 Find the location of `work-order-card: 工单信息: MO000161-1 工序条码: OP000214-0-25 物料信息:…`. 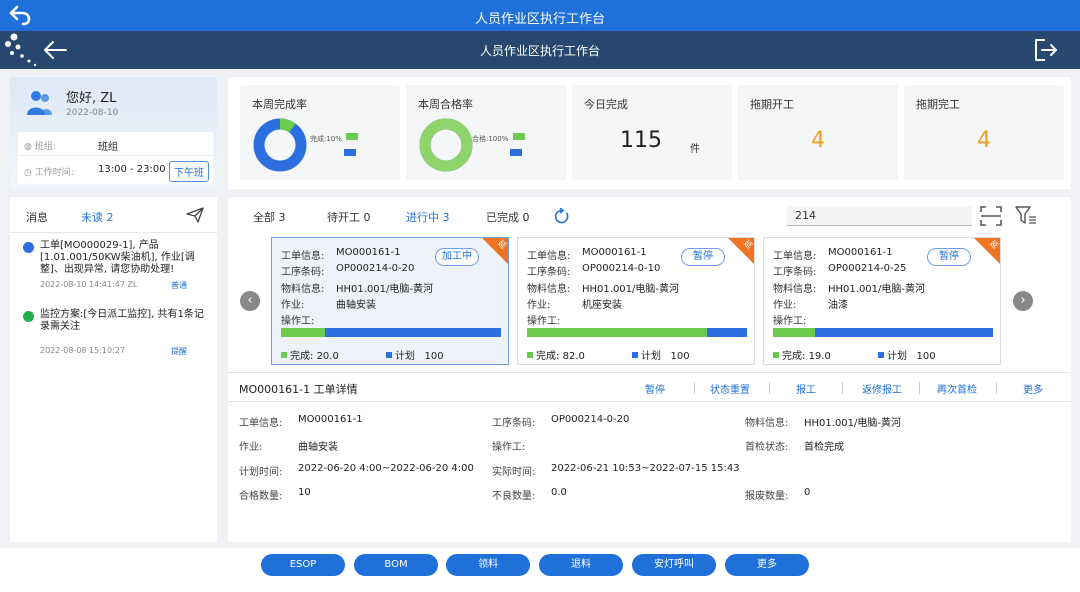

work-order-card: 工单信息: MO000161-1 工序条码: OP000214-0-25 物料信息:… is located at coordinates (882, 301).